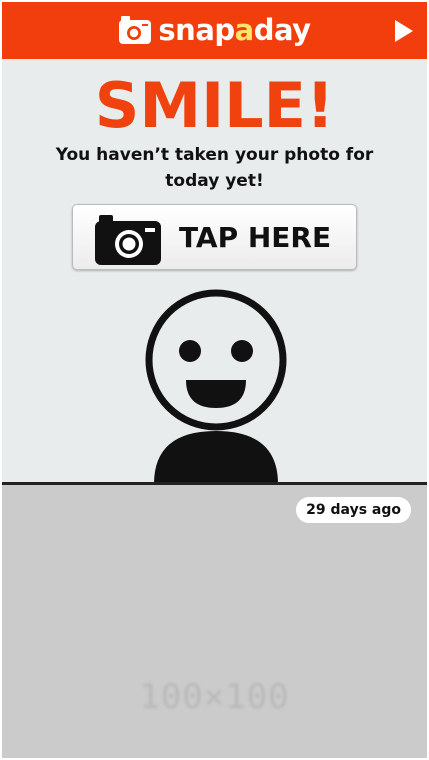 The image size is (429, 760). Describe the element at coordinates (282, 30) in the screenshot. I see `brand-name-part3: day` at that location.